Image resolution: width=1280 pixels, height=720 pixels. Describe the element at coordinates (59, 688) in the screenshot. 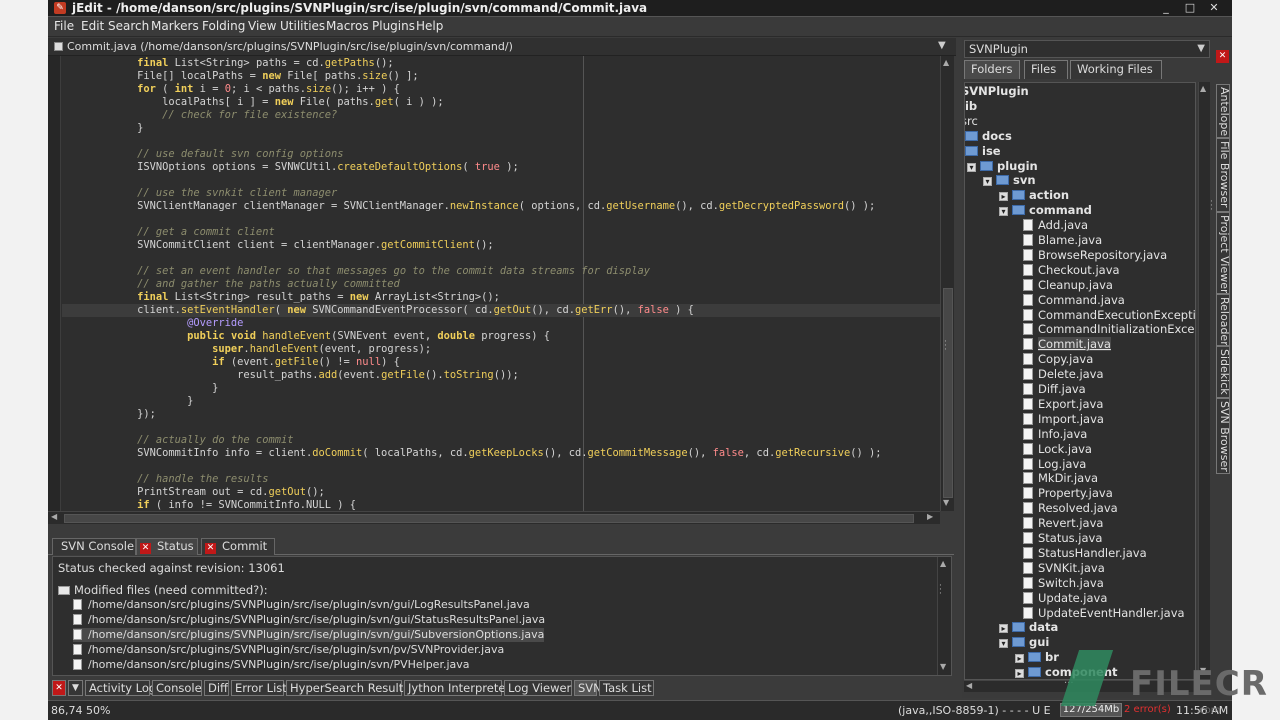

I see `close-dock-icon: ✕` at that location.